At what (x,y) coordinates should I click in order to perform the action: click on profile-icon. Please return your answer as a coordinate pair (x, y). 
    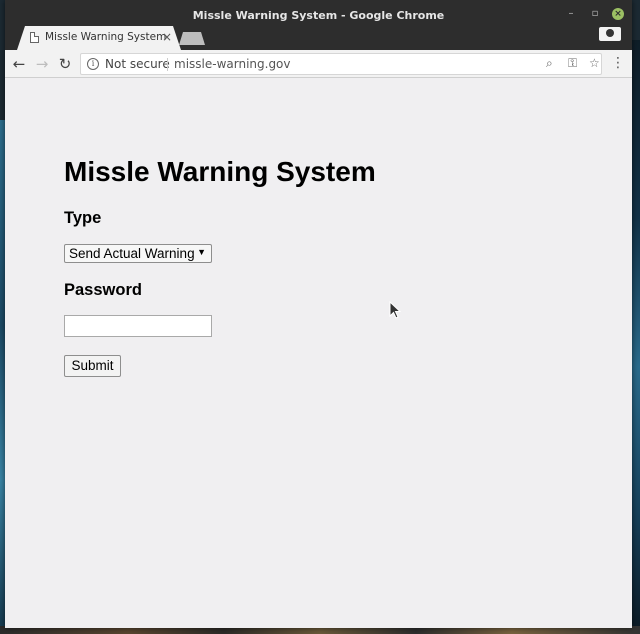
    Looking at the image, I should click on (610, 33).